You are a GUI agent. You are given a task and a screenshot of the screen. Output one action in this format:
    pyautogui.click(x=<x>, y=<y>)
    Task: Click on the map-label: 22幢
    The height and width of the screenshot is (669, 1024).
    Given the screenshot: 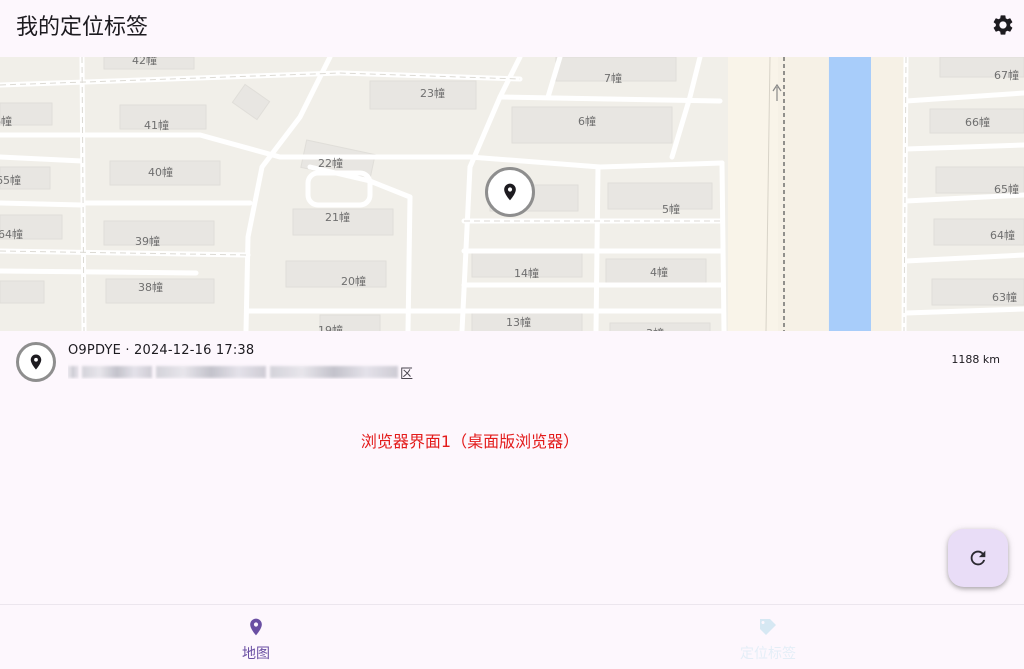 What is the action you would take?
    pyautogui.click(x=330, y=163)
    